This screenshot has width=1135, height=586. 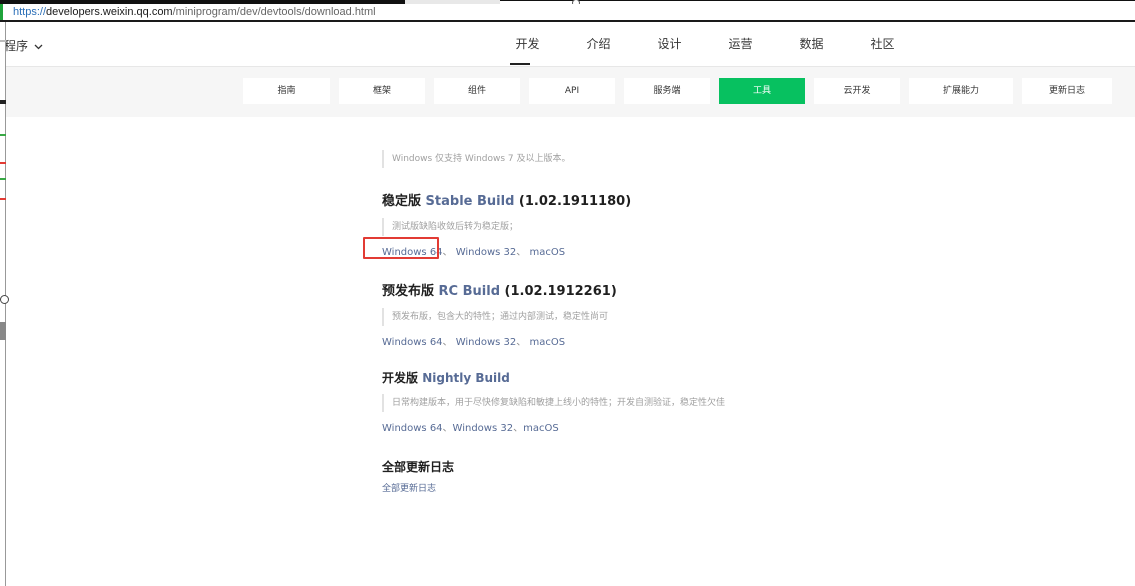 I want to click on subnav-components: 组件, so click(x=477, y=91).